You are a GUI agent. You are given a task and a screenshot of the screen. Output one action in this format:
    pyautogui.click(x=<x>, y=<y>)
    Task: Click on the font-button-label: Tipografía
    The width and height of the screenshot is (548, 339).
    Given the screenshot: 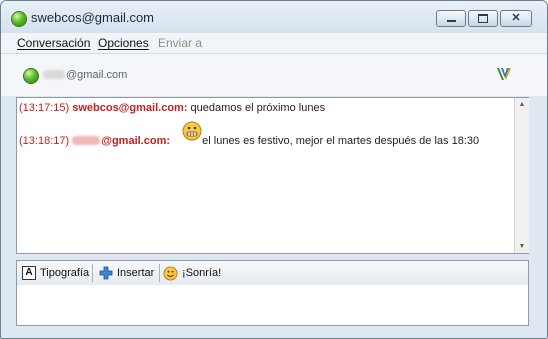 What is the action you would take?
    pyautogui.click(x=65, y=273)
    